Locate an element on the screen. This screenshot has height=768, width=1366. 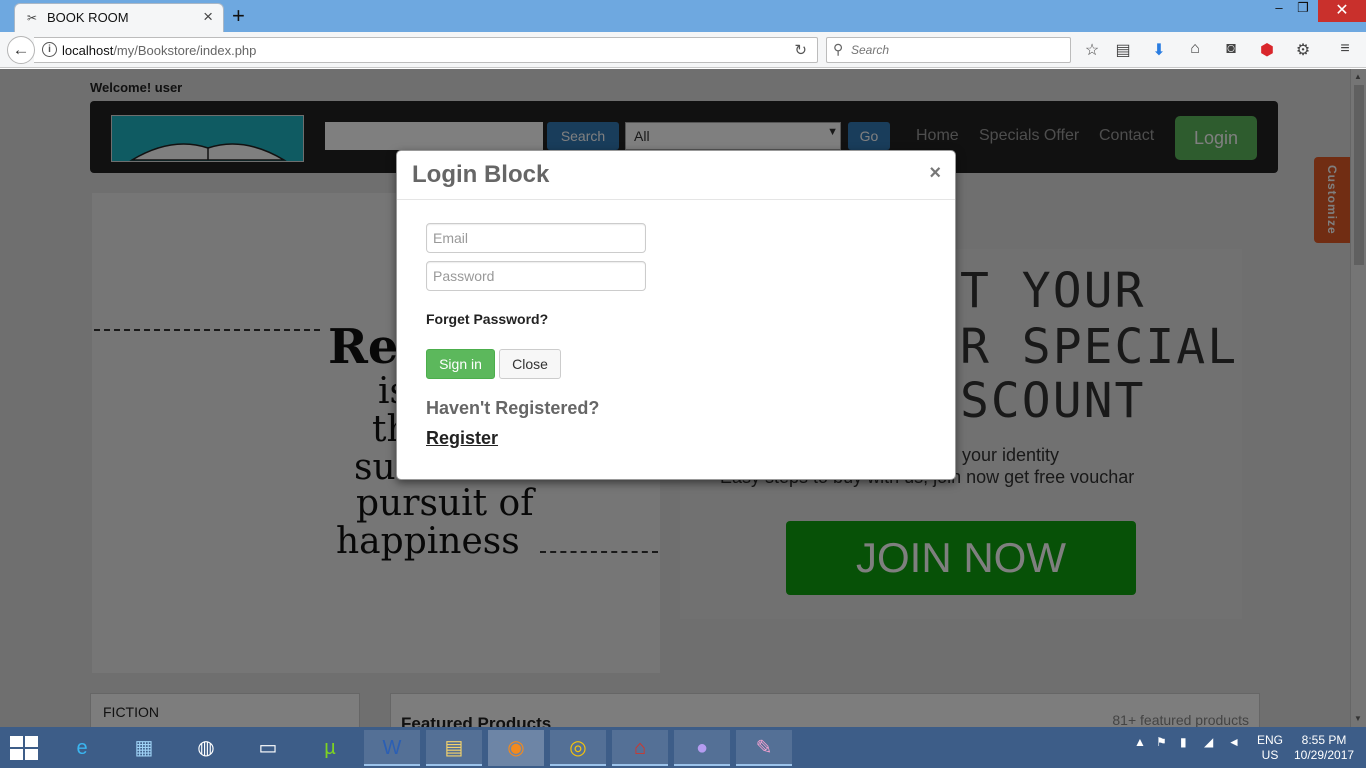
modal-close-icon: × is located at coordinates (935, 173).